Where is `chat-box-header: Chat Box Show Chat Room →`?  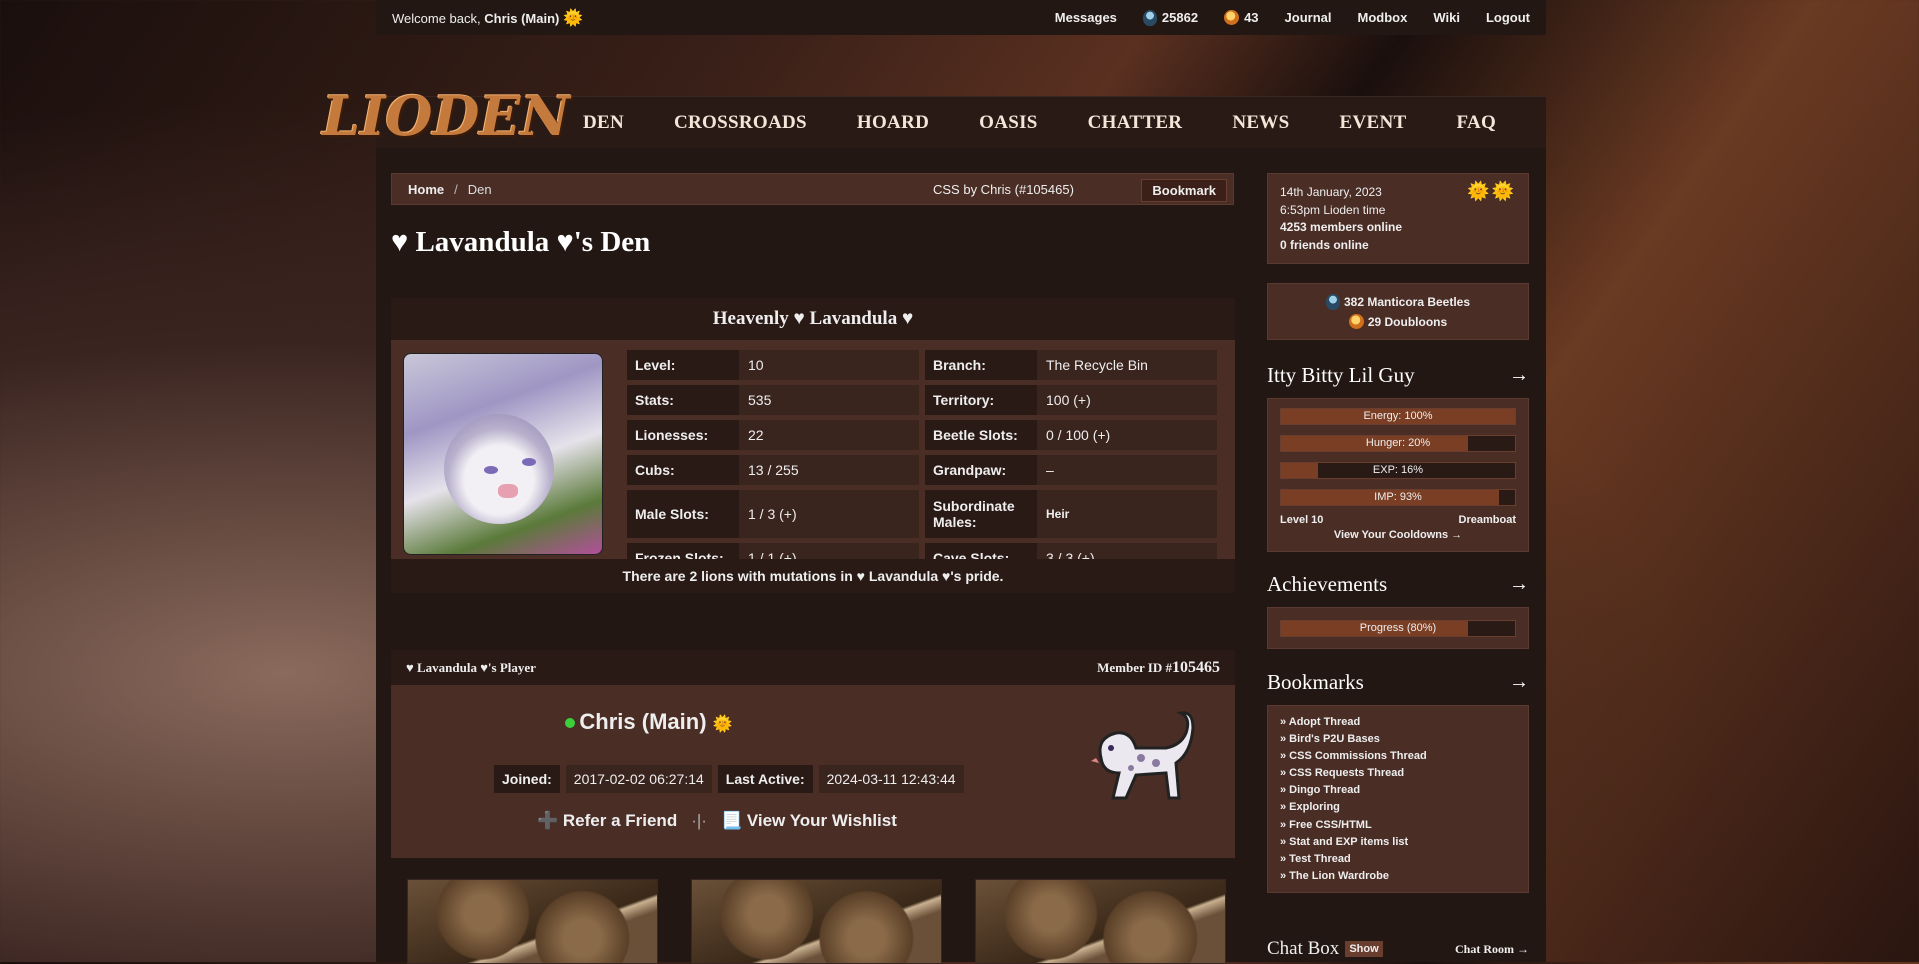 chat-box-header: Chat Box Show Chat Room → is located at coordinates (1398, 949).